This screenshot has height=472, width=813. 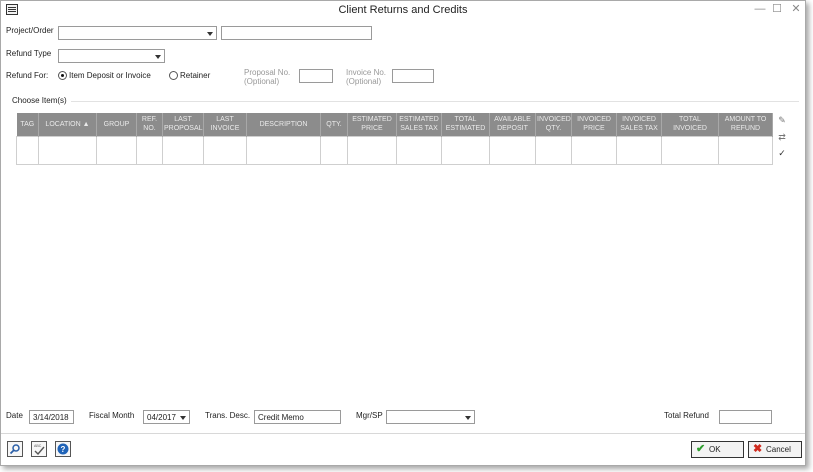 I want to click on refund-for-label: Refund For:, so click(x=27, y=75).